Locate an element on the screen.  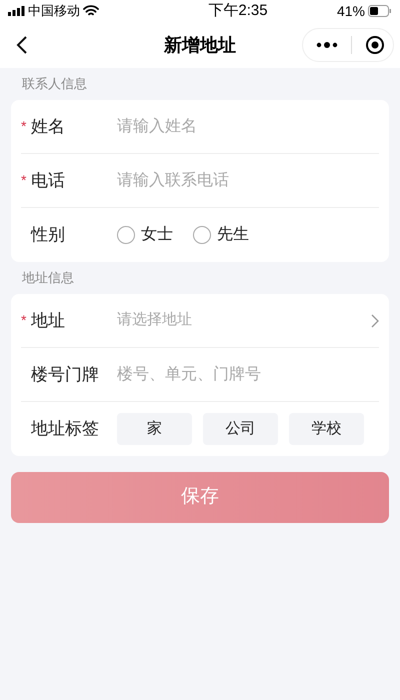
text-input-field: 请输入姓名 is located at coordinates (248, 126).